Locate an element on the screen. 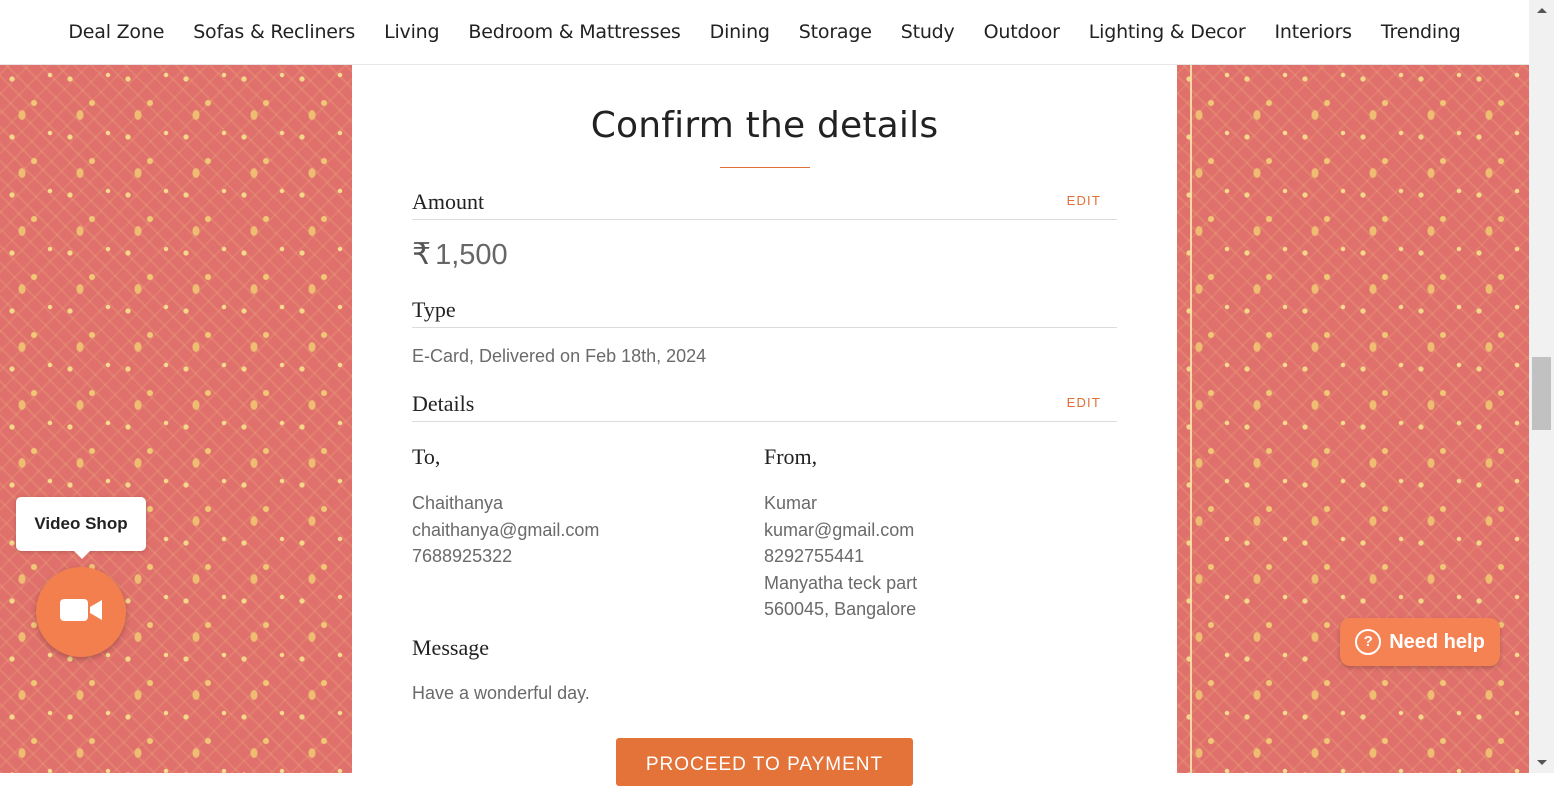 The width and height of the screenshot is (1554, 791). scroll-up-arrow-icon is located at coordinates (1542, 10).